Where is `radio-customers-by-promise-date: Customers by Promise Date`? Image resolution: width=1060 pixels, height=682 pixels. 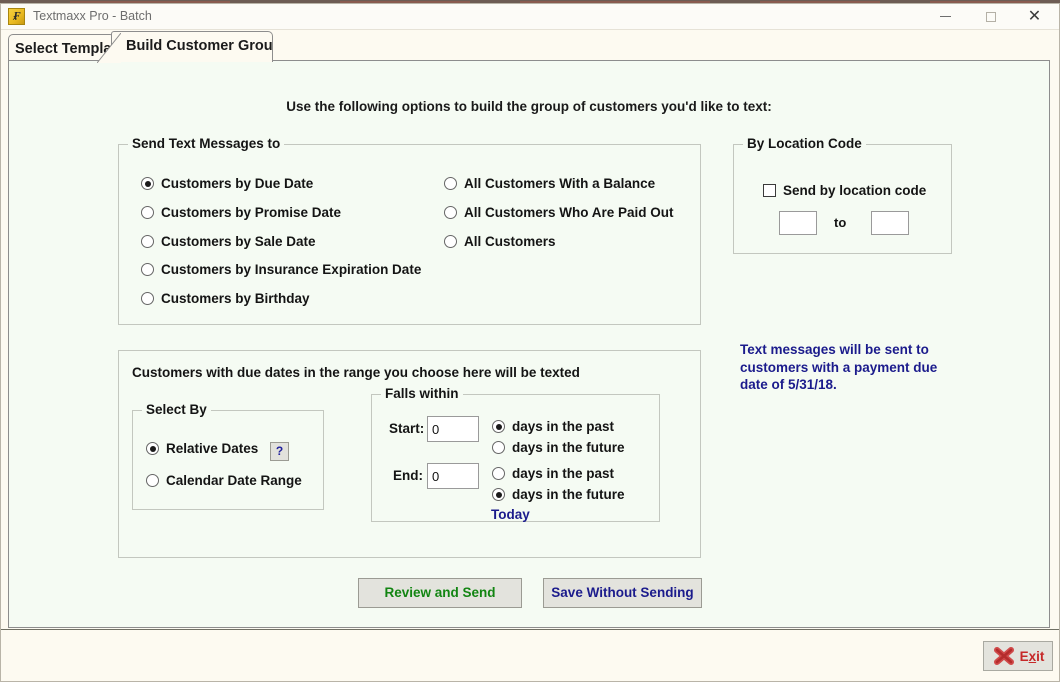
radio-customers-by-promise-date: Customers by Promise Date is located at coordinates (241, 212).